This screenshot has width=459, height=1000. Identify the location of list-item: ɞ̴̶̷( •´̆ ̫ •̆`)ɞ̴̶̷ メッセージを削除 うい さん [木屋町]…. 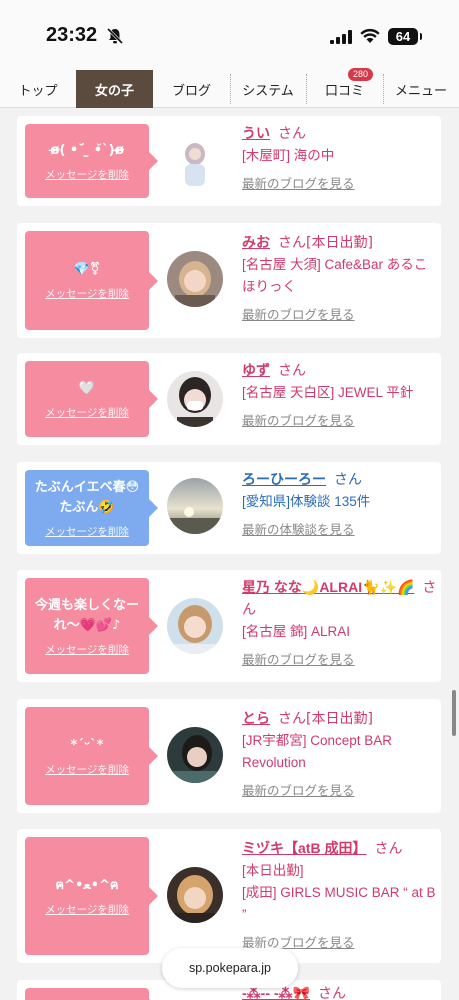
(229, 161).